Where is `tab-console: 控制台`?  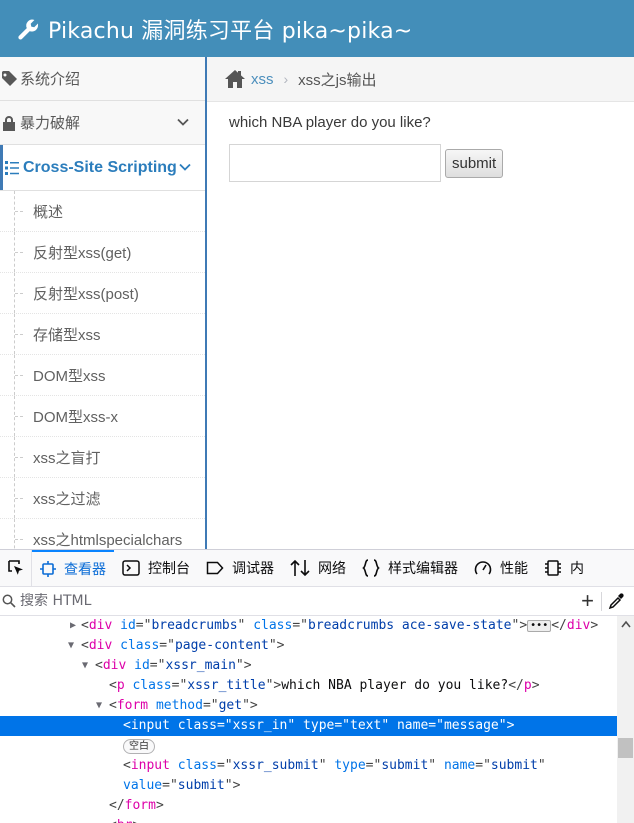 tab-console: 控制台 is located at coordinates (156, 568).